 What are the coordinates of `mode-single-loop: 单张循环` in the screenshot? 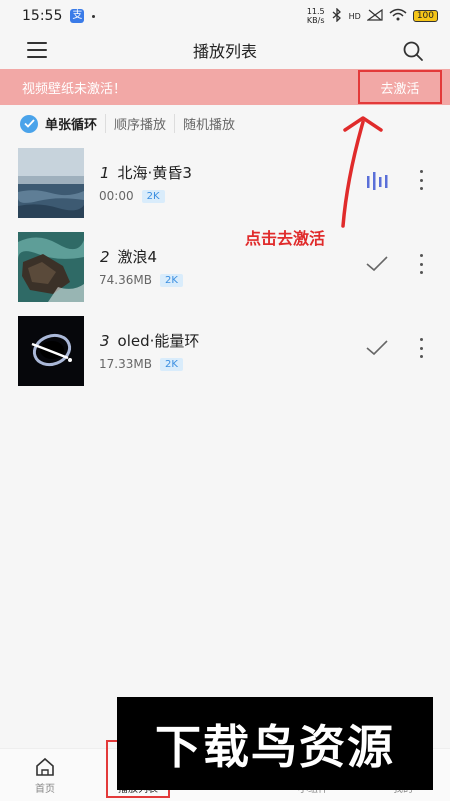 It's located at (75, 123).